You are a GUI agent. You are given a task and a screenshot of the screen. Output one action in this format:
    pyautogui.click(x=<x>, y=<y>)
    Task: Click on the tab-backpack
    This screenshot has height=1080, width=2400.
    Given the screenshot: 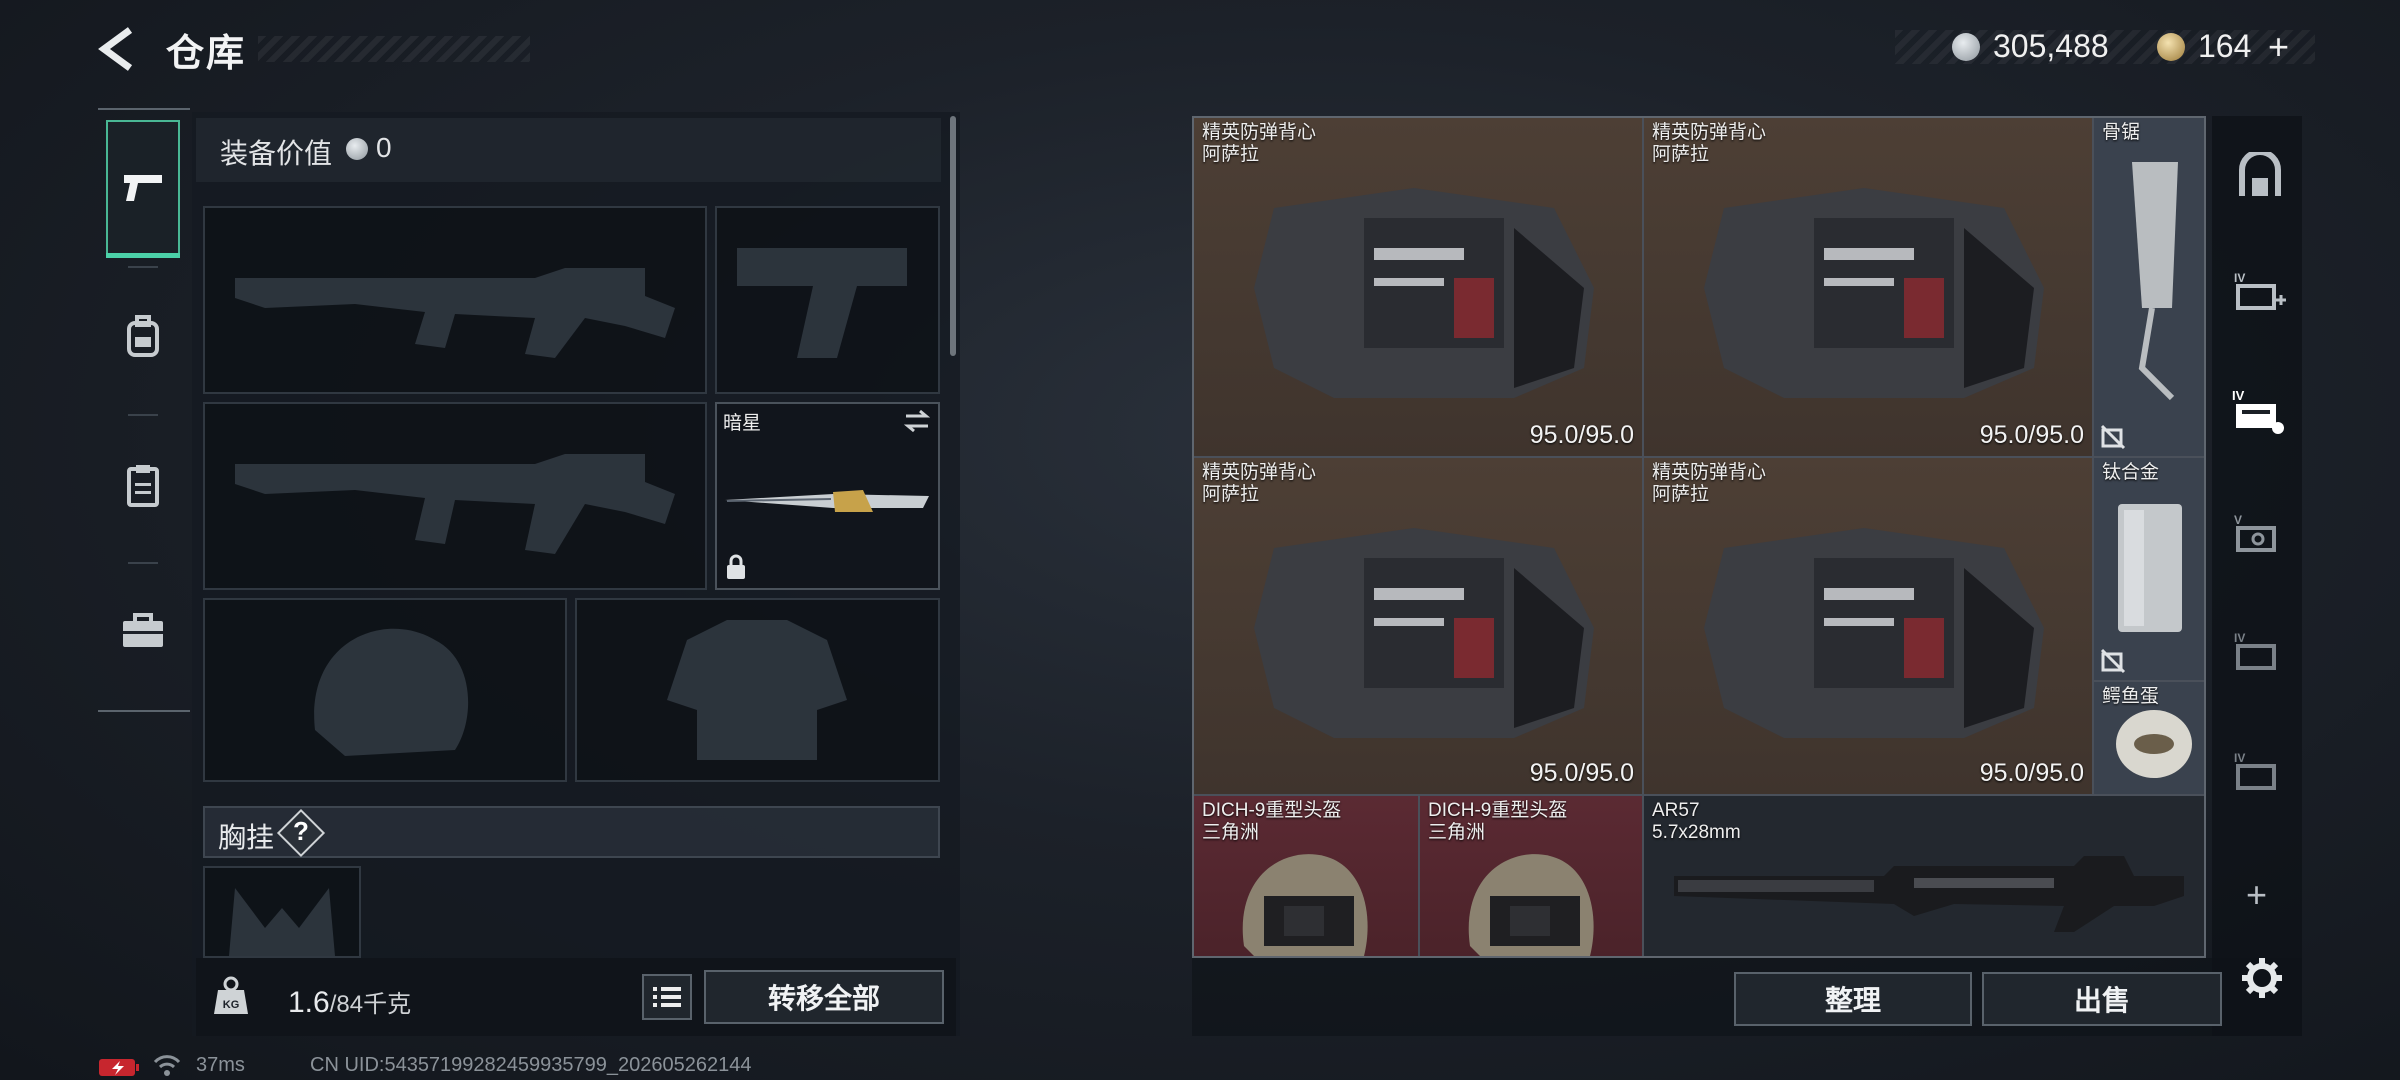 What is the action you would take?
    pyautogui.click(x=143, y=337)
    